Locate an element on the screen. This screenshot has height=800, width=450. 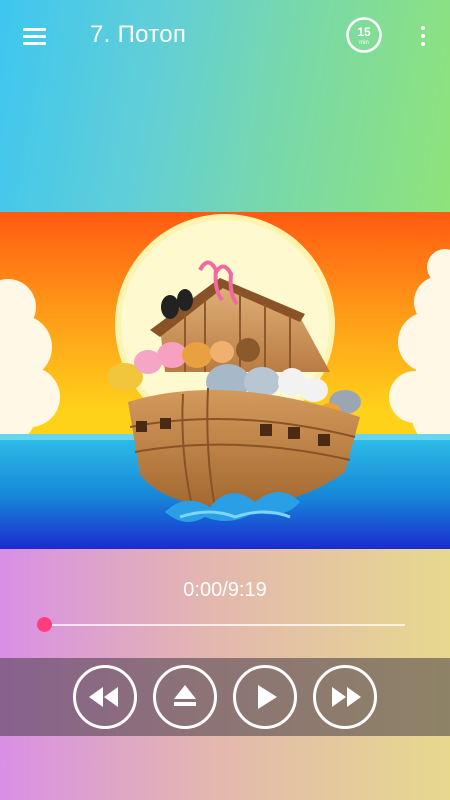
eject-icon is located at coordinates (185, 695).